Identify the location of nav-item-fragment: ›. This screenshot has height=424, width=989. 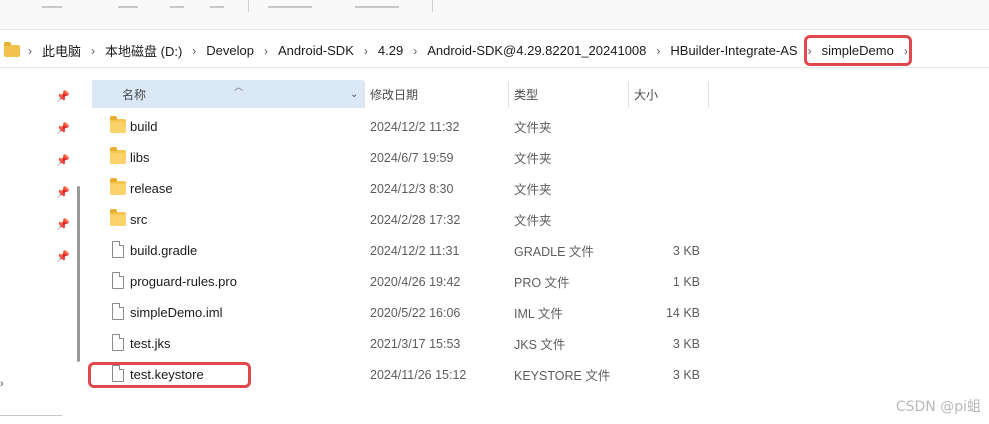
(2, 384).